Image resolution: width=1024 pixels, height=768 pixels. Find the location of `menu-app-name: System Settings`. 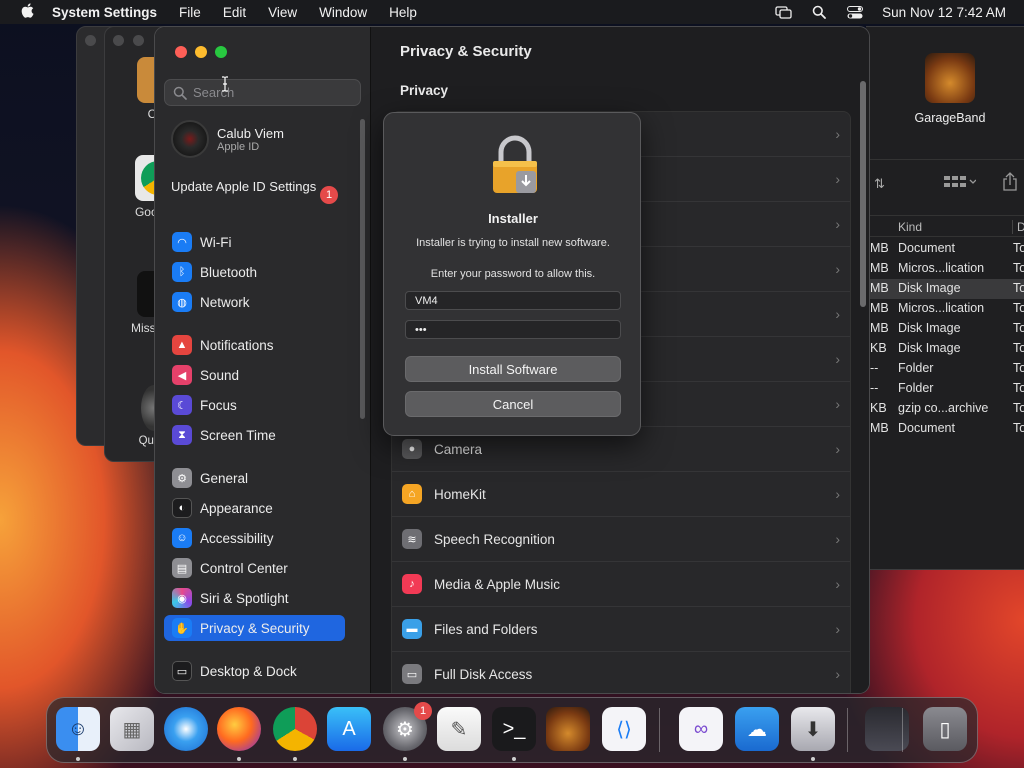

menu-app-name: System Settings is located at coordinates (104, 12).